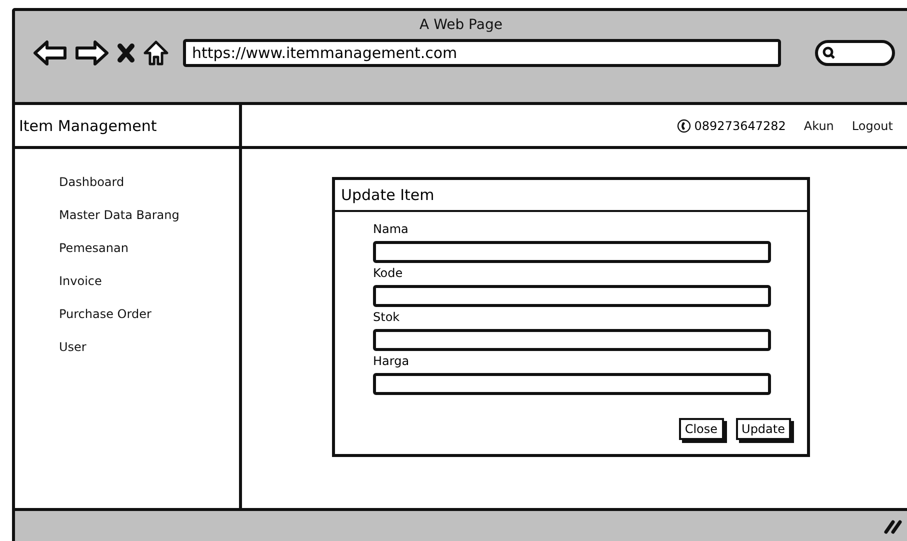 The height and width of the screenshot is (541, 907). What do you see at coordinates (391, 229) in the screenshot?
I see `field-label: Nama` at bounding box center [391, 229].